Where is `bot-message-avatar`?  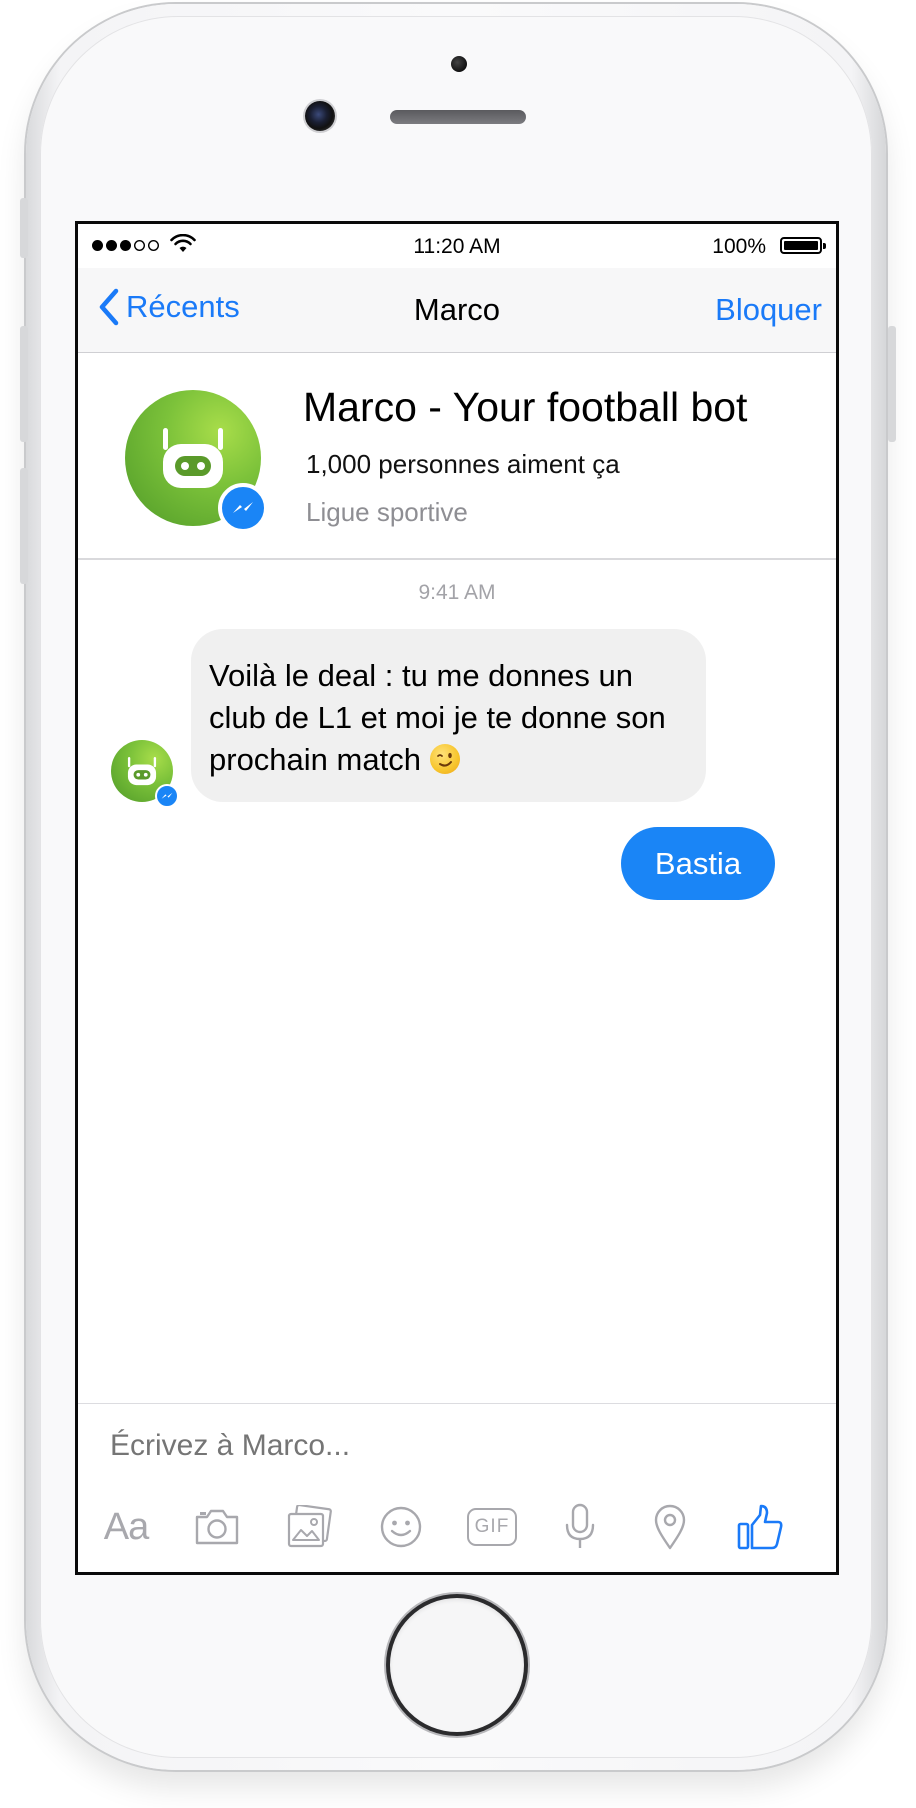 bot-message-avatar is located at coordinates (145, 774).